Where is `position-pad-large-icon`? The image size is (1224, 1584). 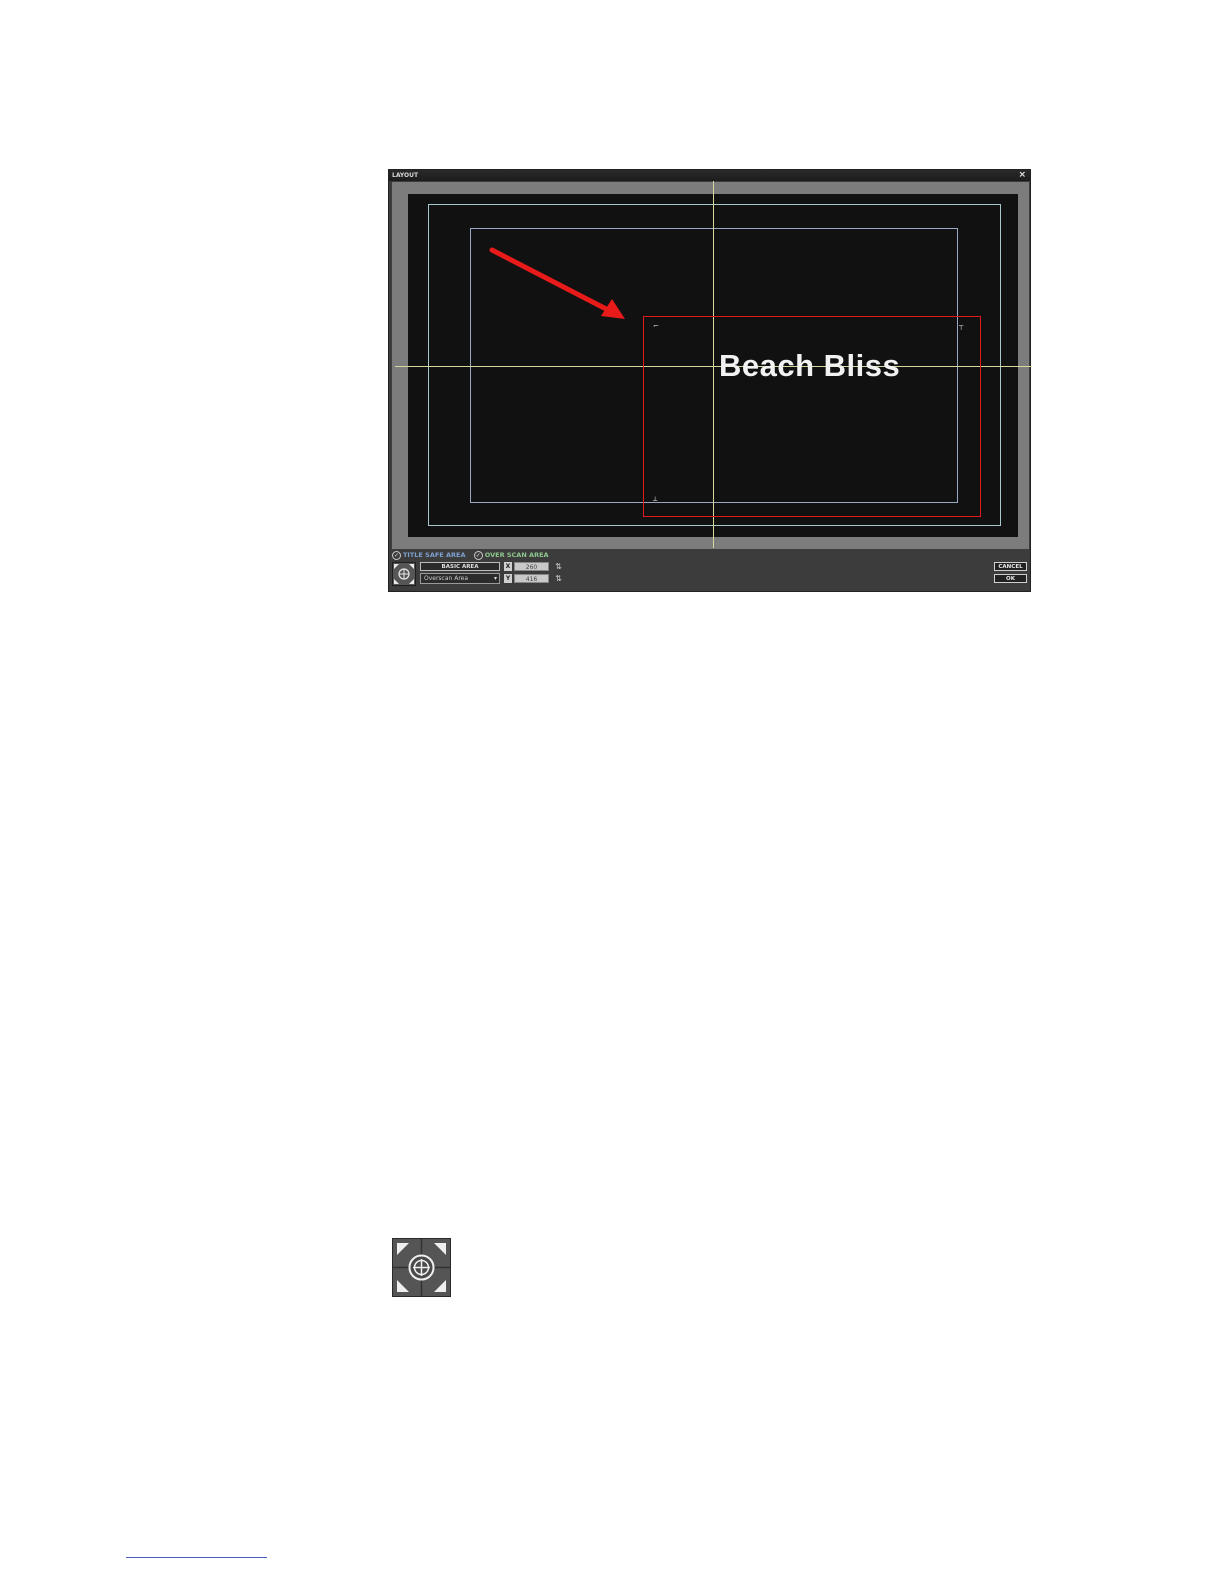
position-pad-large-icon is located at coordinates (421, 1267).